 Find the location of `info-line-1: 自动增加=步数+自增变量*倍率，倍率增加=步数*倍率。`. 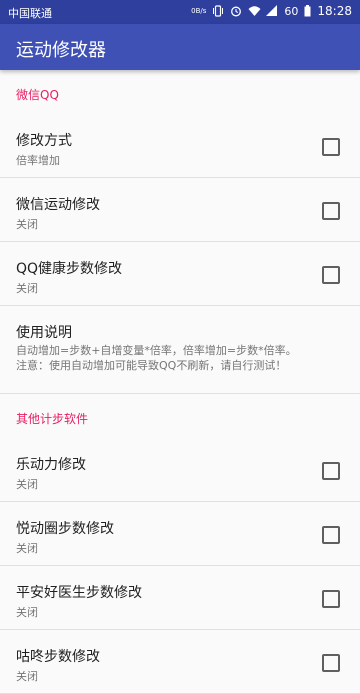

info-line-1: 自动增加=步数+自增变量*倍率，倍率增加=步数*倍率。 is located at coordinates (156, 350).